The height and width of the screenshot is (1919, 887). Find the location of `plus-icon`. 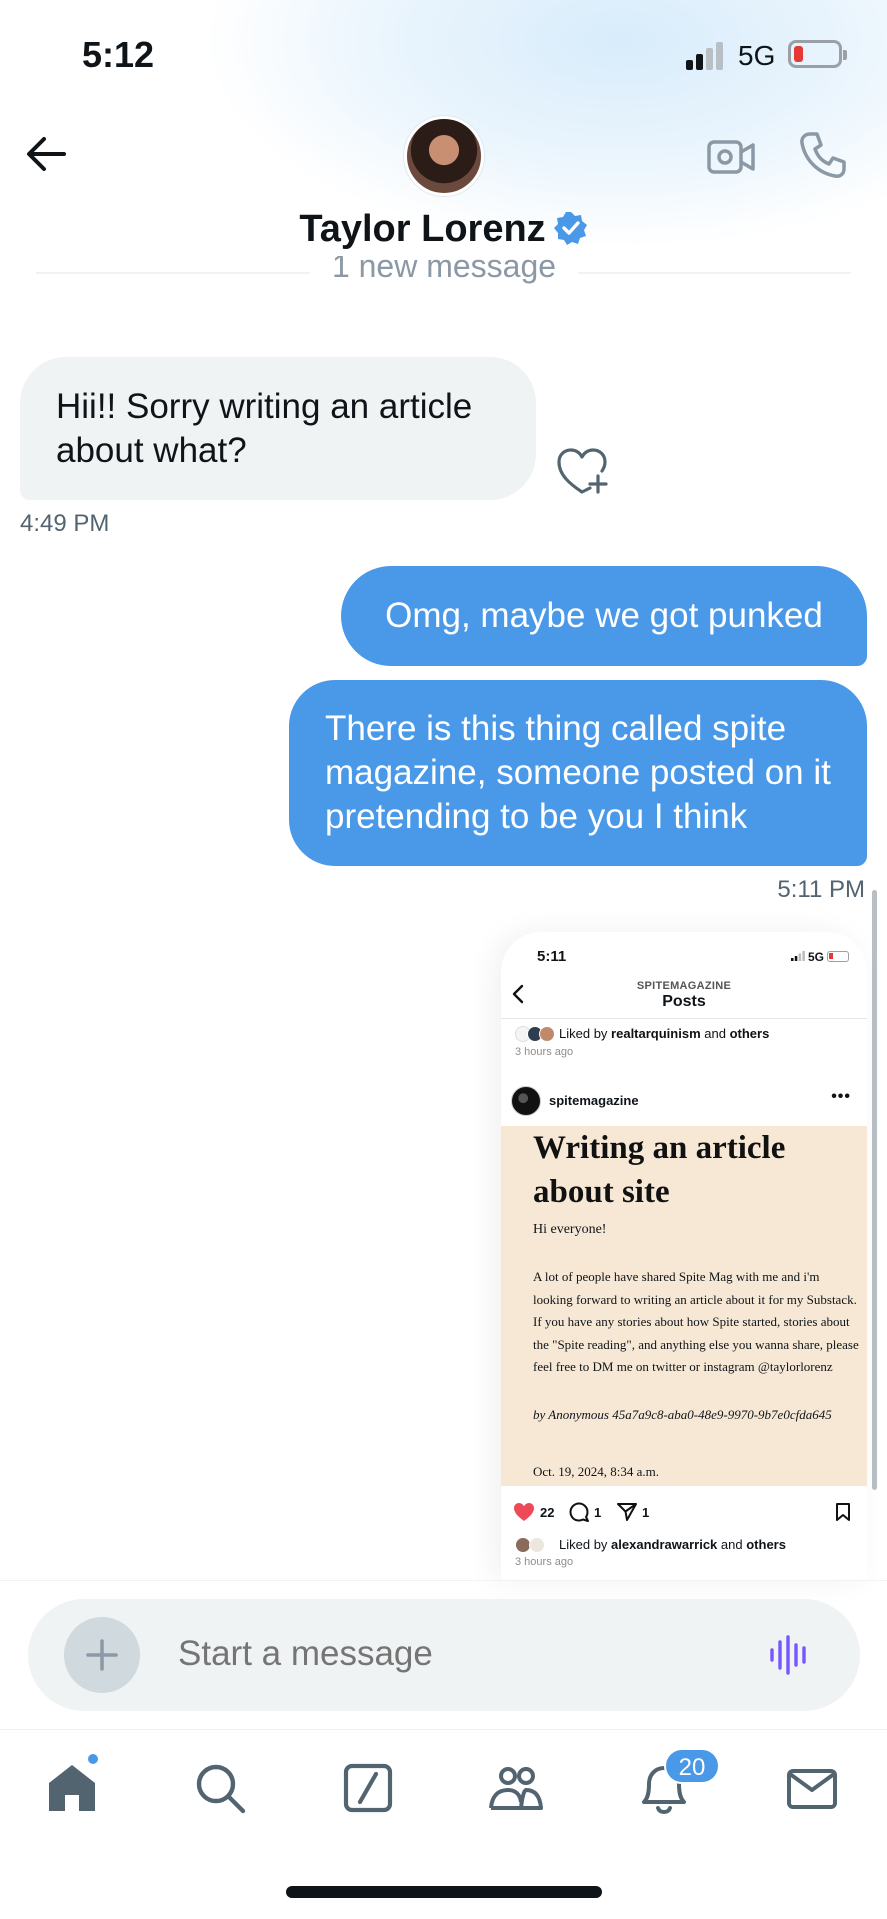

plus-icon is located at coordinates (102, 1655).